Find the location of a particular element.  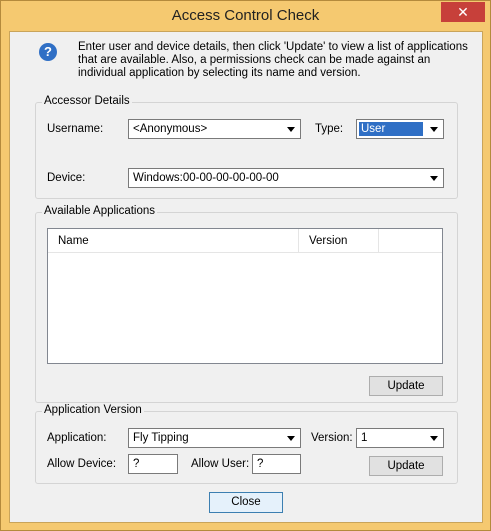

version-combo: 1 is located at coordinates (400, 438).